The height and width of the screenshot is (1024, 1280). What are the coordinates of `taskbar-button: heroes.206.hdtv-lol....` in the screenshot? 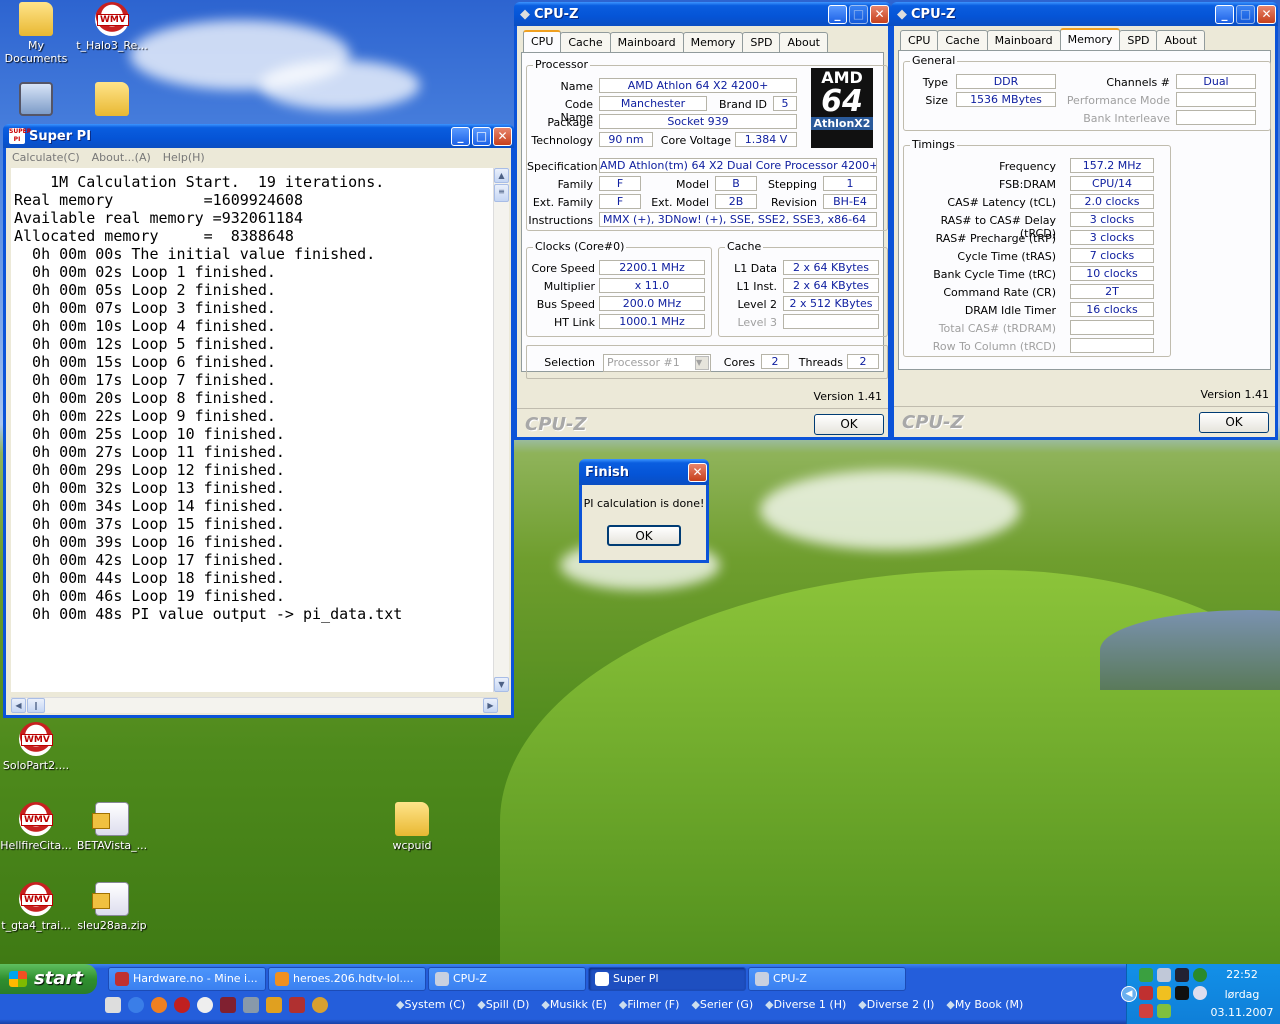 It's located at (347, 979).